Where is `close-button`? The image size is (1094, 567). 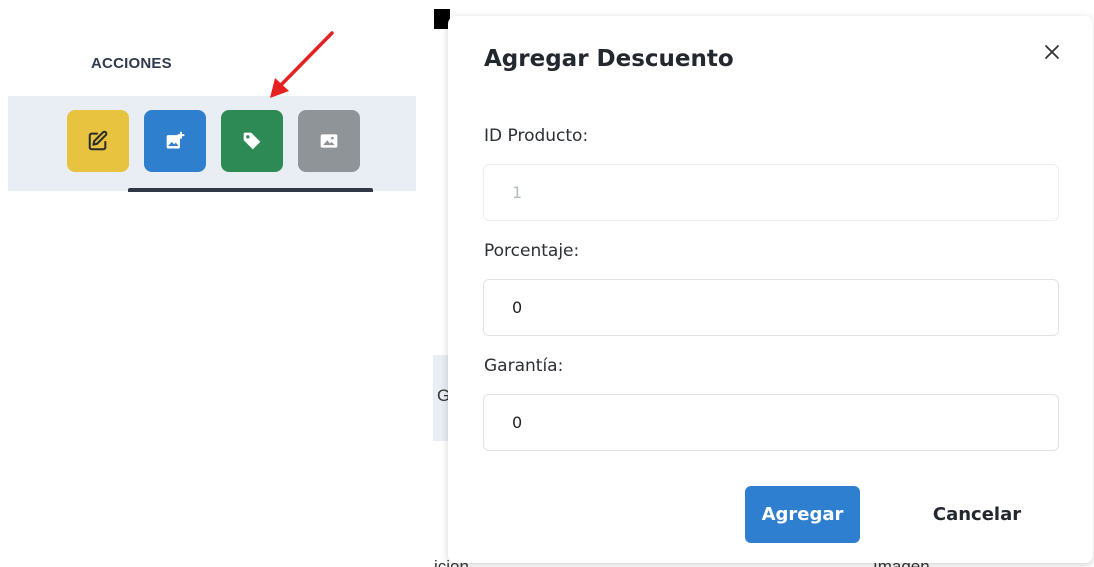
close-button is located at coordinates (1052, 52).